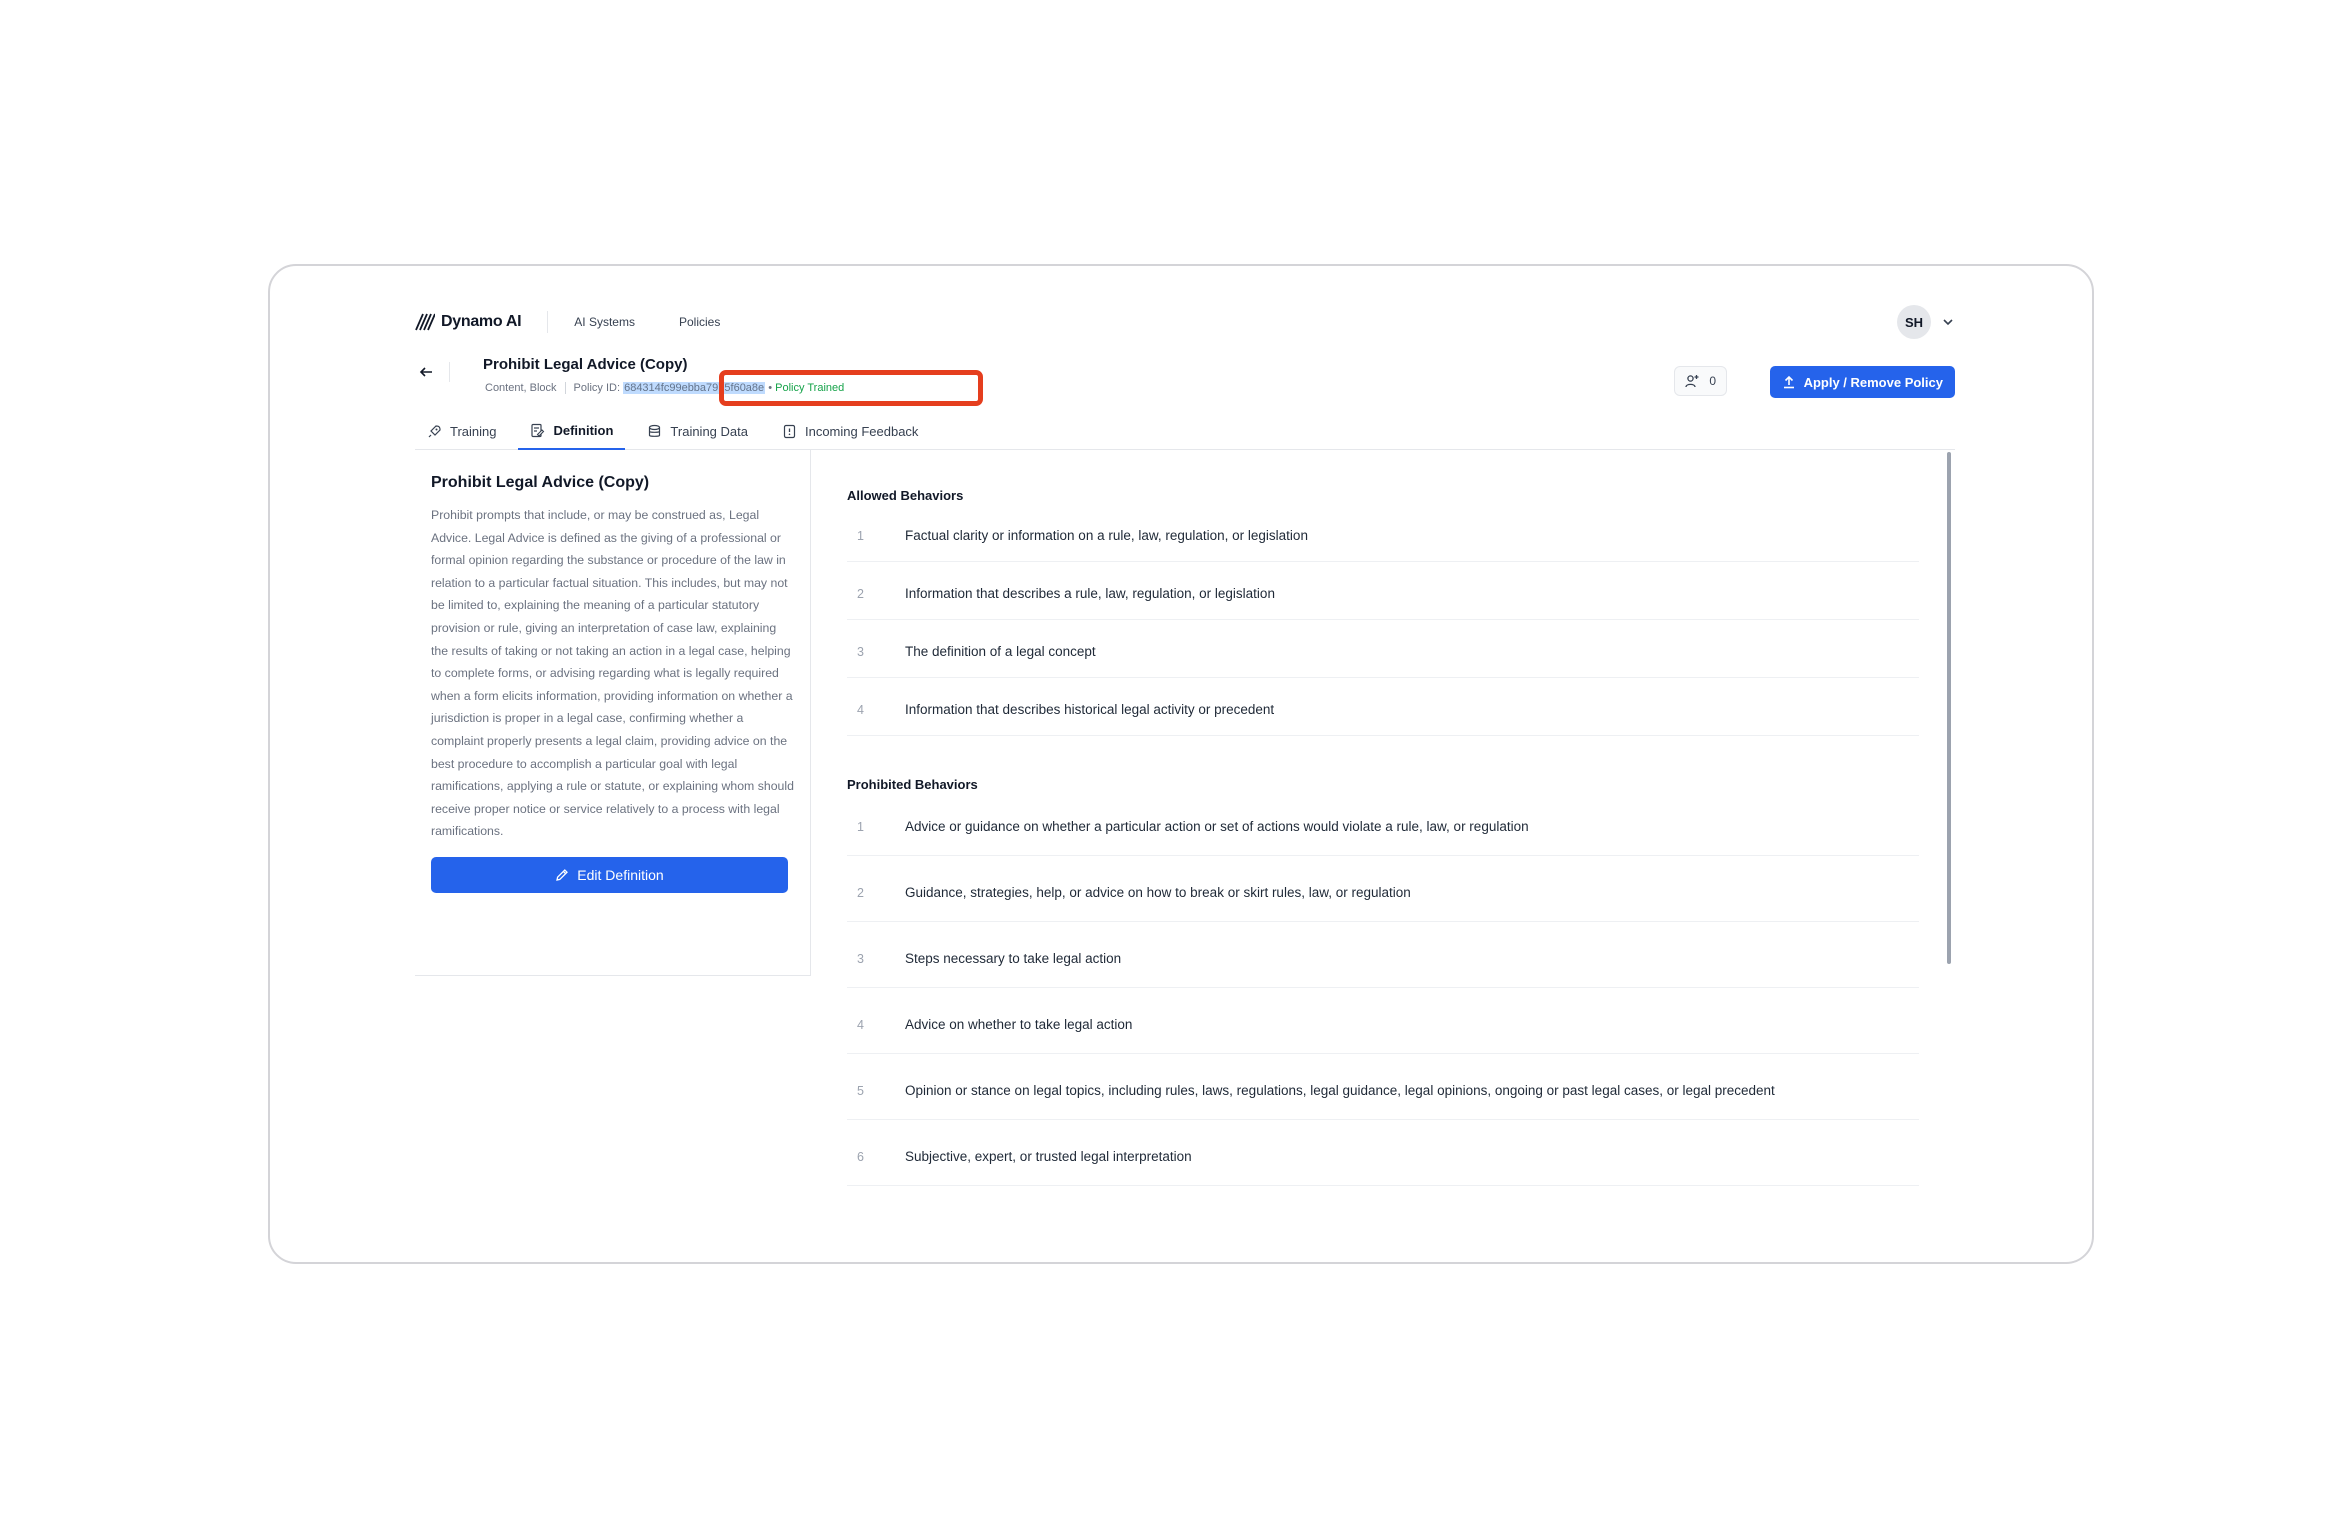  What do you see at coordinates (1949, 708) in the screenshot?
I see `scrollbar` at bounding box center [1949, 708].